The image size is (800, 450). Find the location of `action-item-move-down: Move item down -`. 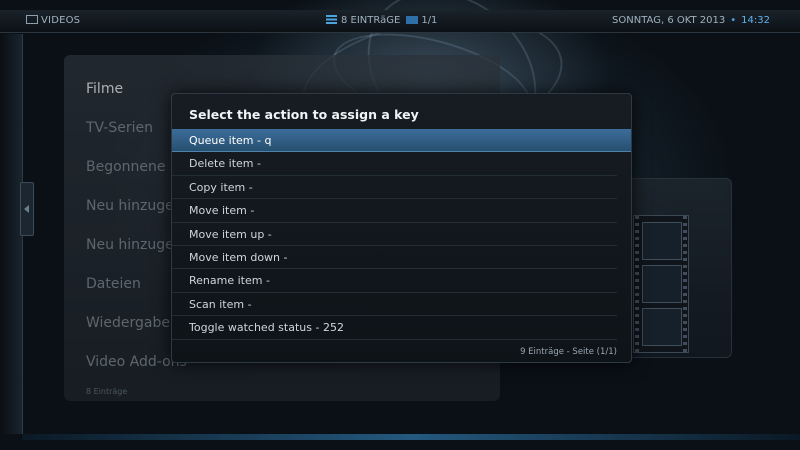

action-item-move-down: Move item down - is located at coordinates (394, 258).